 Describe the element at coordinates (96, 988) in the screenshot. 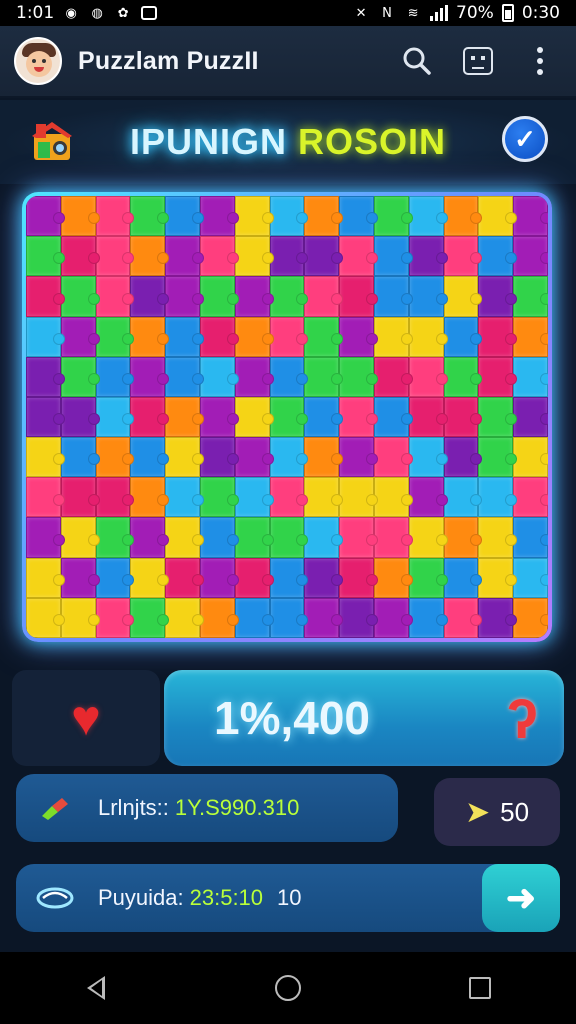

I see `nav-back-button` at that location.